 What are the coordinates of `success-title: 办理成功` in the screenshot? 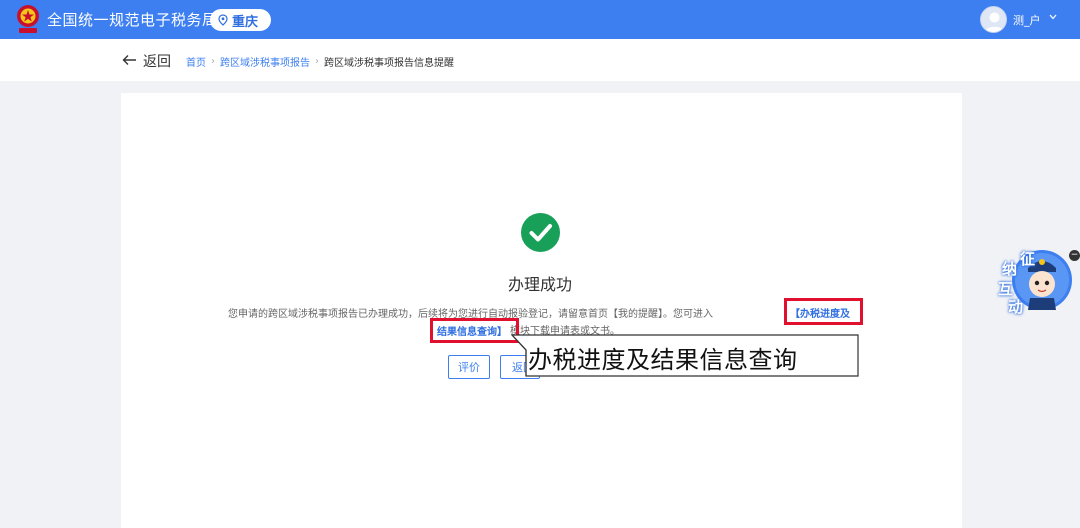 It's located at (539, 284).